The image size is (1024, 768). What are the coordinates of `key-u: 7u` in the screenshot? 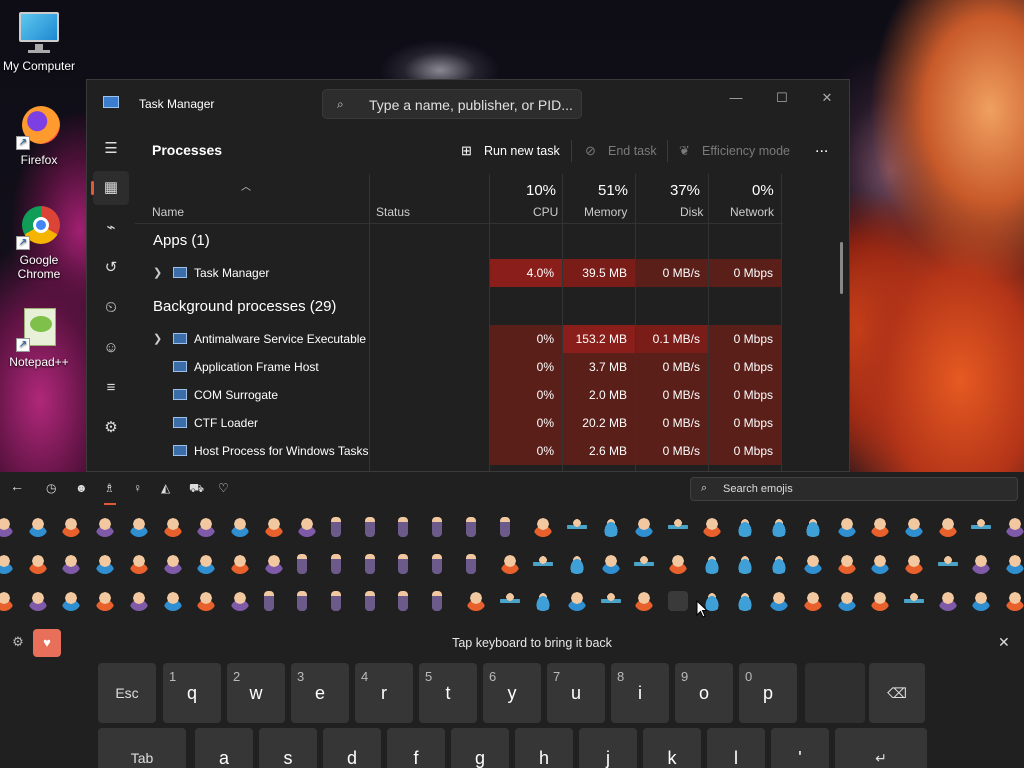 It's located at (576, 693).